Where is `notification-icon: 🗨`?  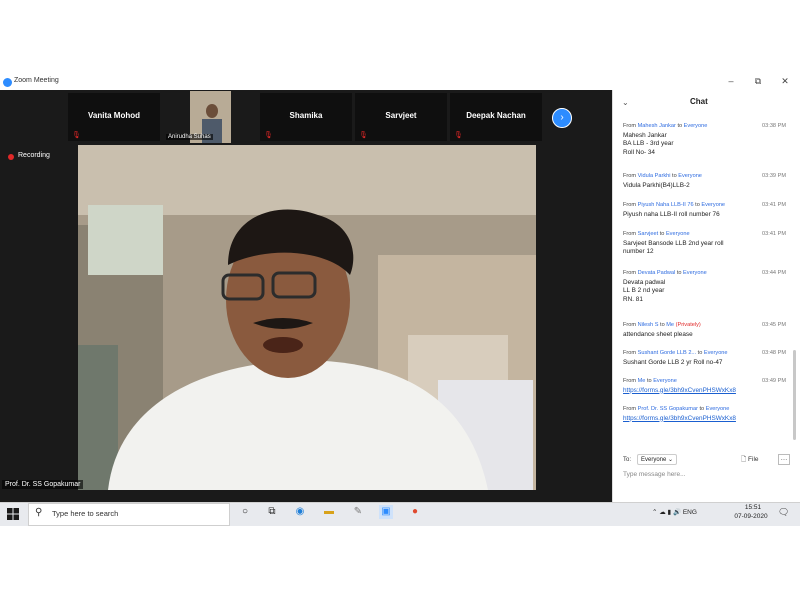
notification-icon: 🗨 is located at coordinates (783, 512).